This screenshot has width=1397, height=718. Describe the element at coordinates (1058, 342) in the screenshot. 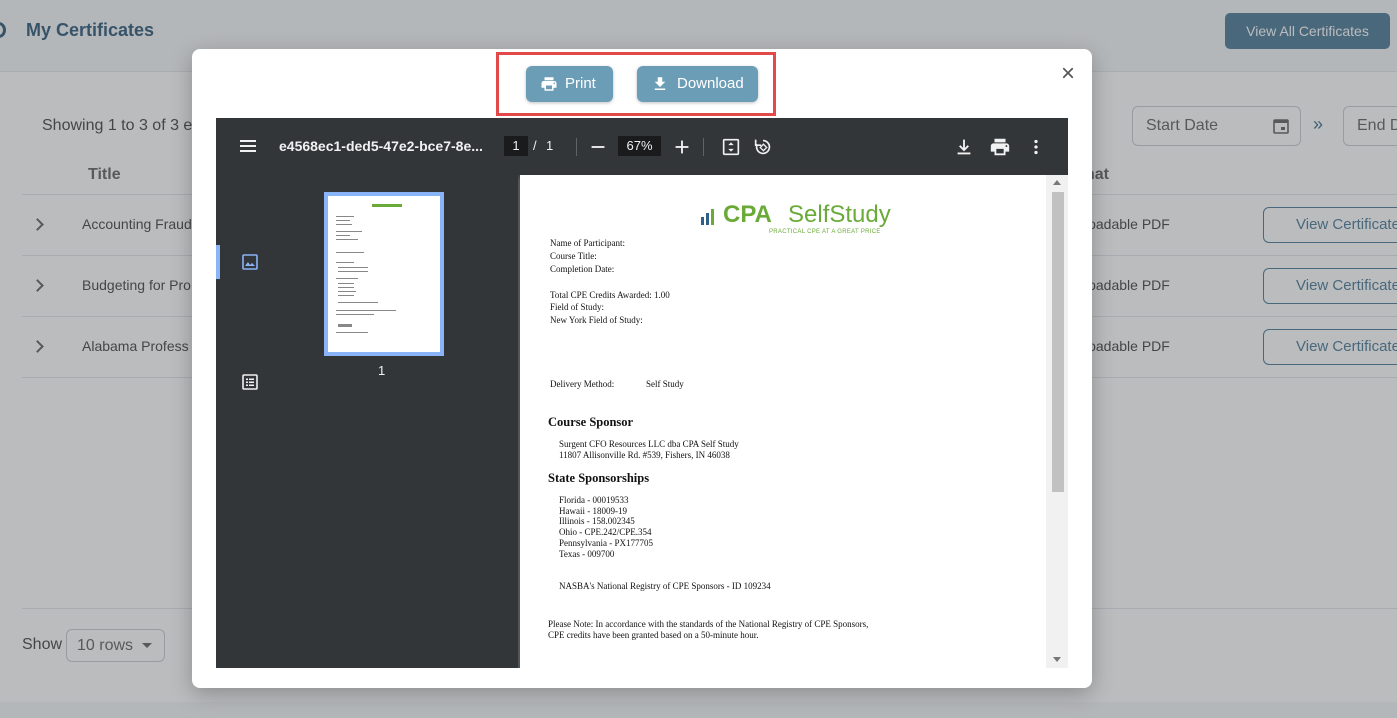

I see `scrollbar-thumb` at that location.